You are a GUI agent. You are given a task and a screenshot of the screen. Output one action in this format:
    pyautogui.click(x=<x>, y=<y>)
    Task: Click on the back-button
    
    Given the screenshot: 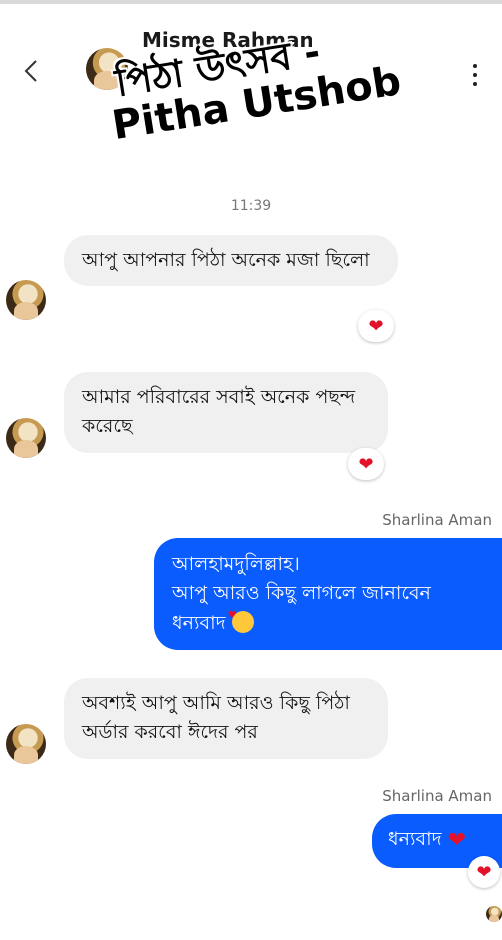 What is the action you would take?
    pyautogui.click(x=31, y=71)
    